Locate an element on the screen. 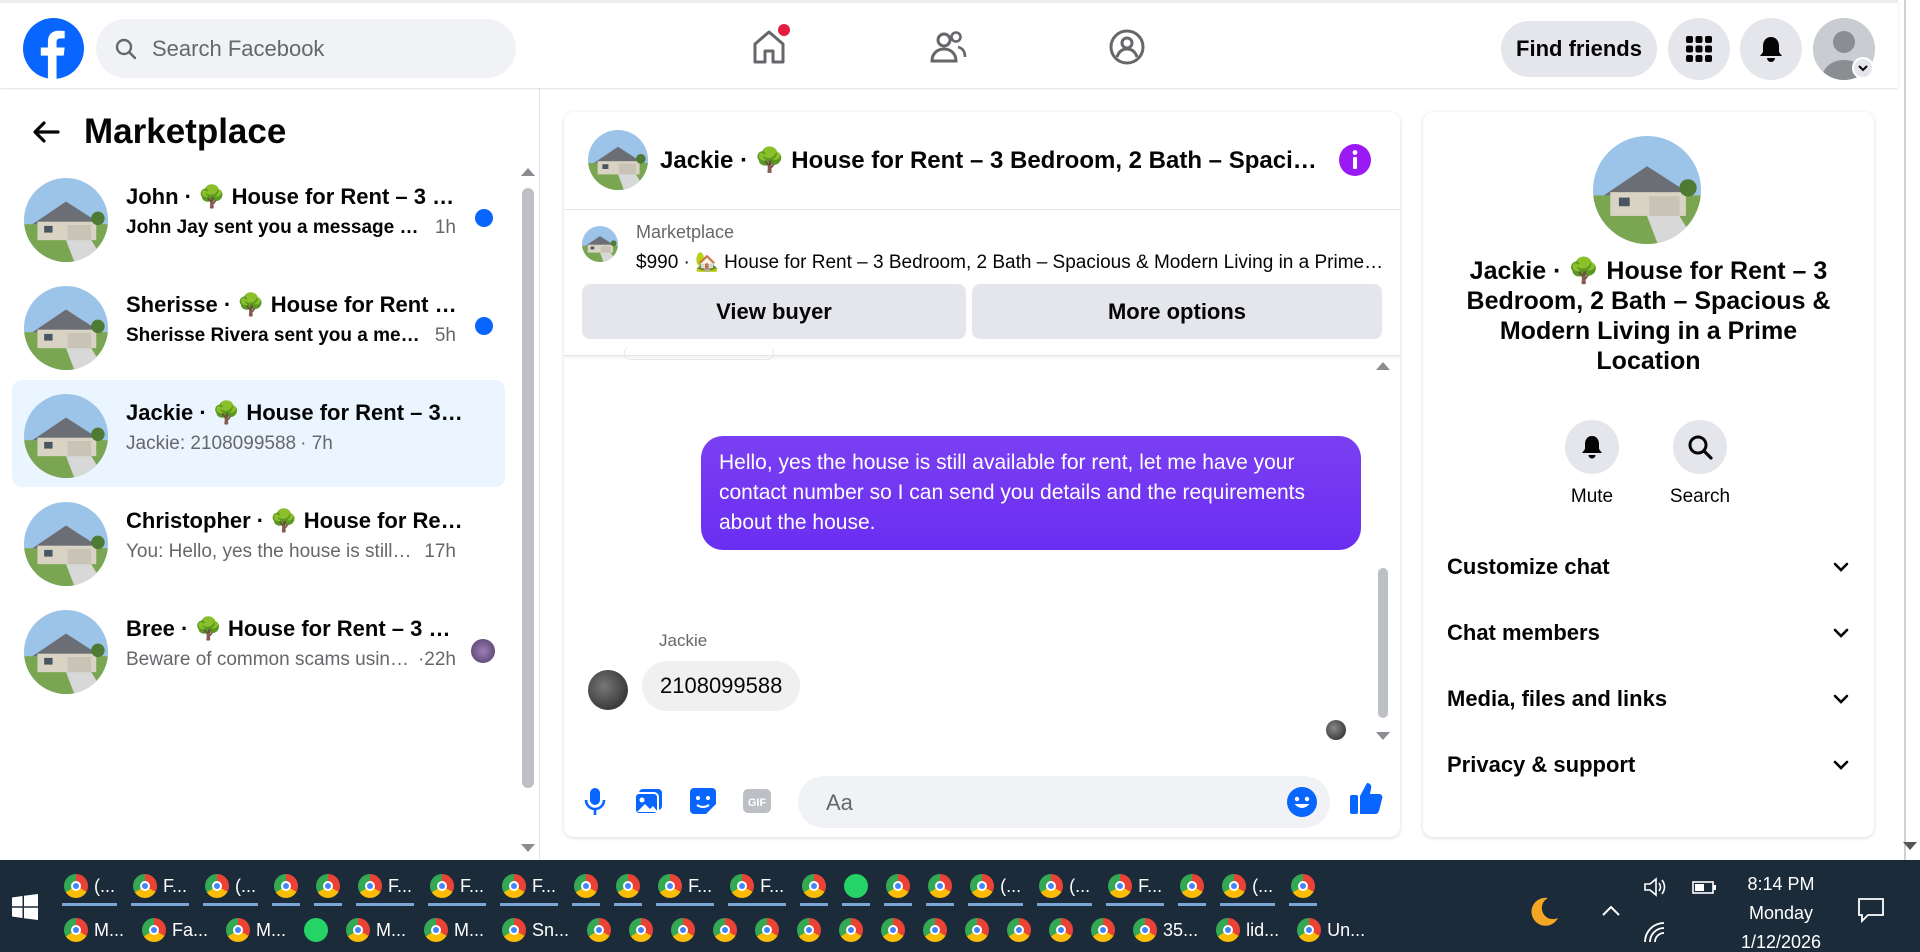 This screenshot has width=1920, height=952. message-input: Aa is located at coordinates (1064, 802).